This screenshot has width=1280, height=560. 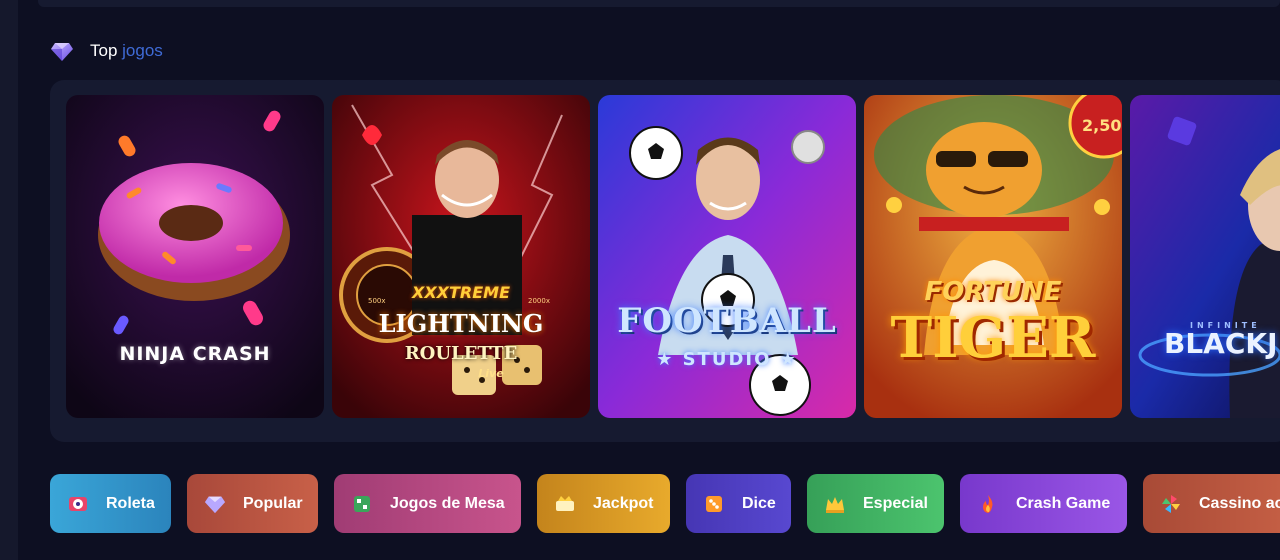 I want to click on category-crash-game: Crash Game, so click(x=1043, y=503).